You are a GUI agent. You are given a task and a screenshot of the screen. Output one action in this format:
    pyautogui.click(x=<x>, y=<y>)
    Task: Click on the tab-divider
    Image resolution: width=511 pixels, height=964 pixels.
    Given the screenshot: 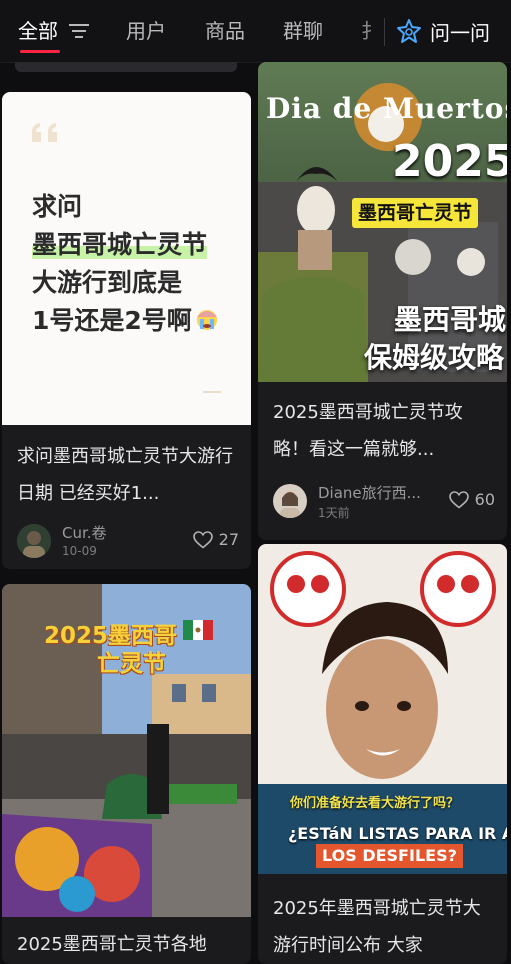 What is the action you would take?
    pyautogui.click(x=384, y=32)
    